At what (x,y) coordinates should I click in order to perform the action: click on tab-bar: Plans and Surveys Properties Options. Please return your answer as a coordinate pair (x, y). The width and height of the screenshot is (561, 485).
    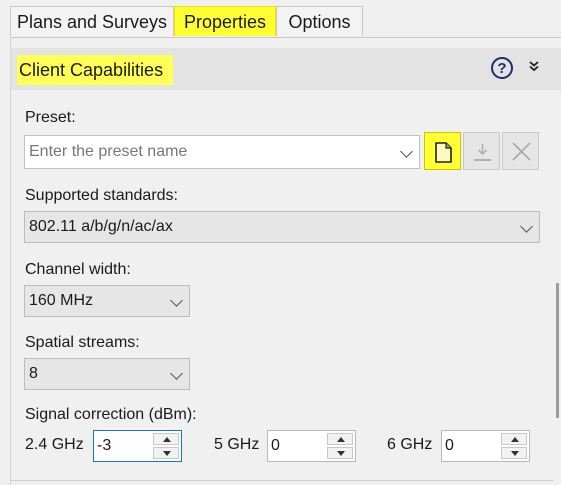
    Looking at the image, I should click on (280, 19).